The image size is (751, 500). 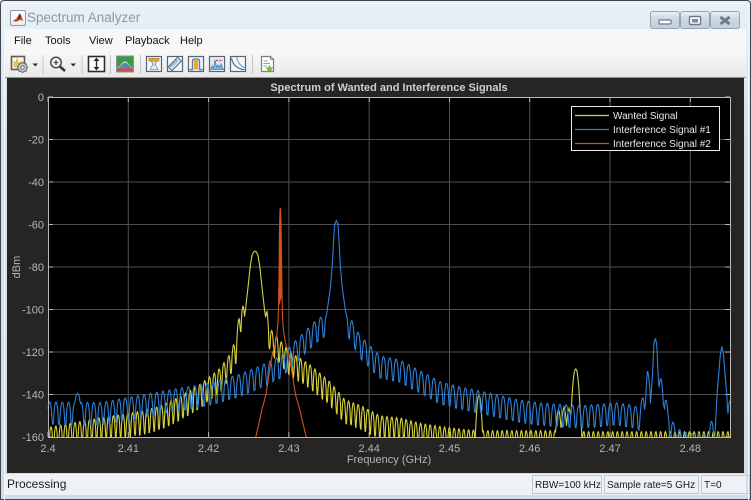 What do you see at coordinates (690, 449) in the screenshot?
I see `svg-text: 2.48` at bounding box center [690, 449].